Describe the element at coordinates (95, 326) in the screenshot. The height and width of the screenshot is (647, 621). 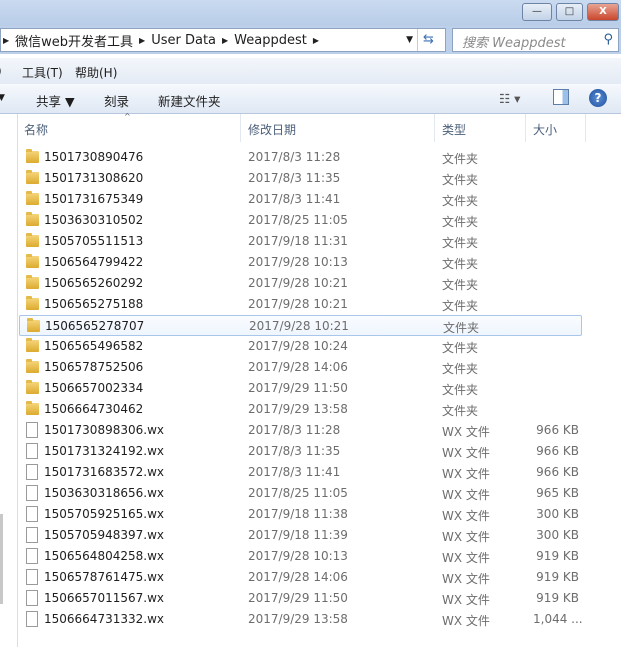
I see `file-name: 1506565278707` at that location.